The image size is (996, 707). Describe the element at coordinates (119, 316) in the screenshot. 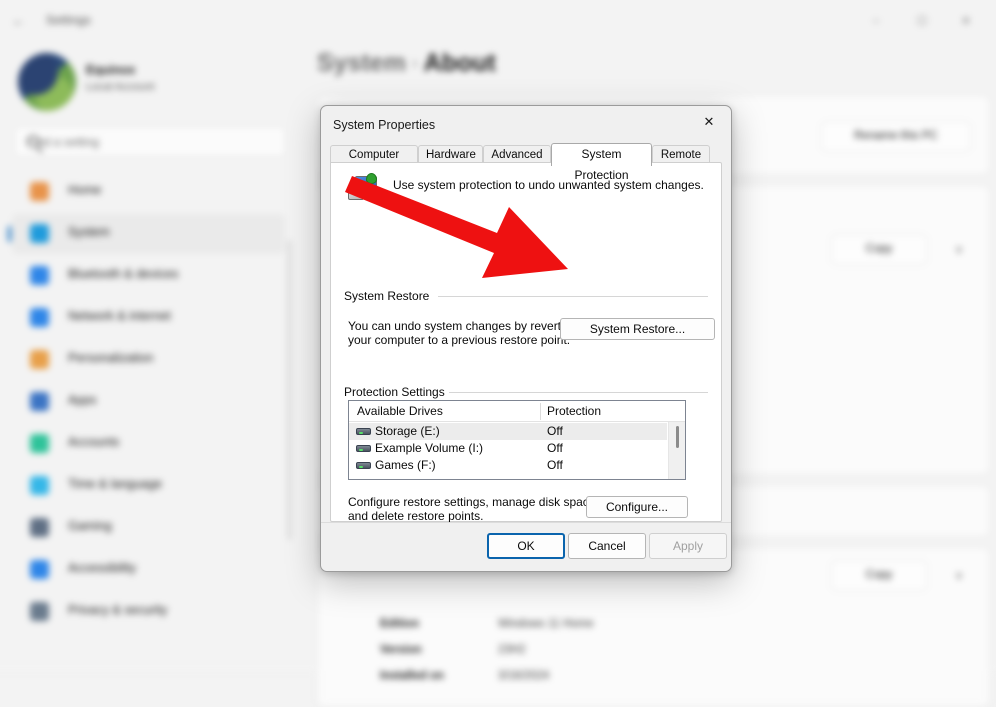

I see `sidebar-item-label: Network & internet` at that location.